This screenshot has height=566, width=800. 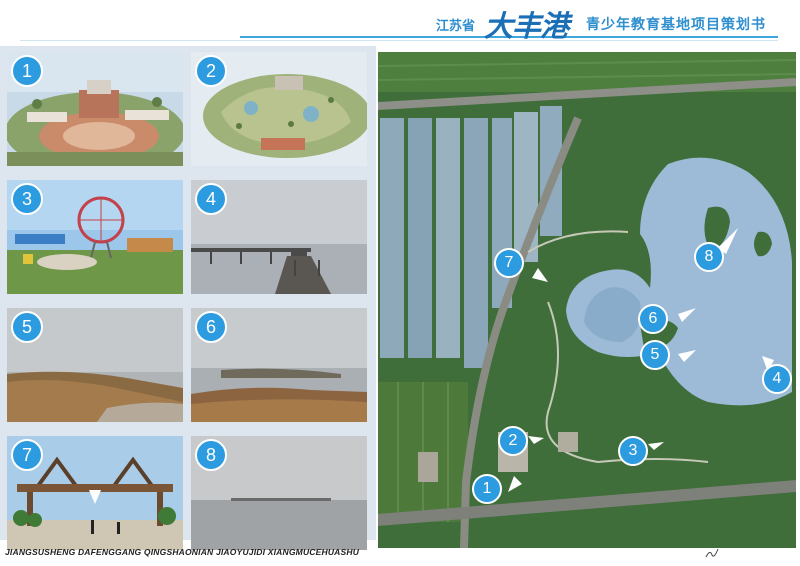 I want to click on photo-7-number-badge: 7, so click(x=27, y=455).